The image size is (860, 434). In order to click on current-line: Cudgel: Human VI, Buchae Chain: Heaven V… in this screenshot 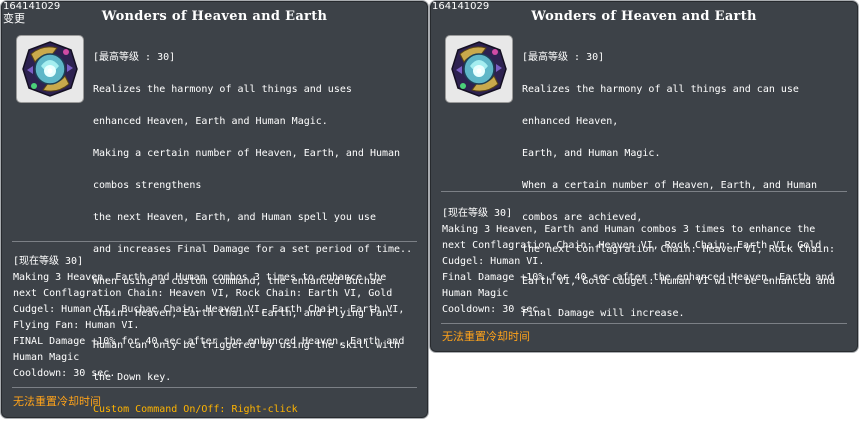, I will do `click(209, 309)`.